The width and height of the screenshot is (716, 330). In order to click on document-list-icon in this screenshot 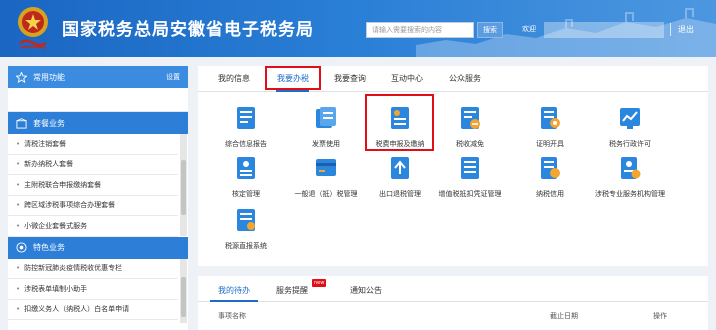, I will do `click(246, 118)`.